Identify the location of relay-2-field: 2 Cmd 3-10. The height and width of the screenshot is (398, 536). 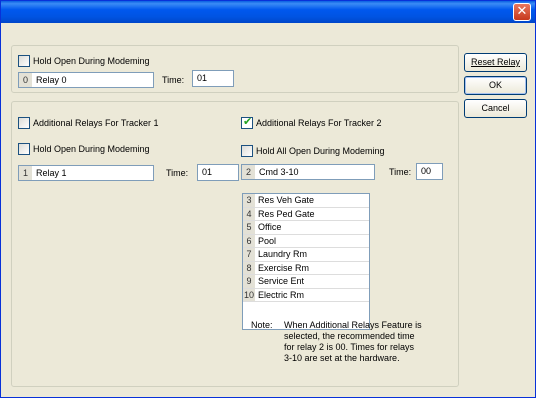
(308, 172).